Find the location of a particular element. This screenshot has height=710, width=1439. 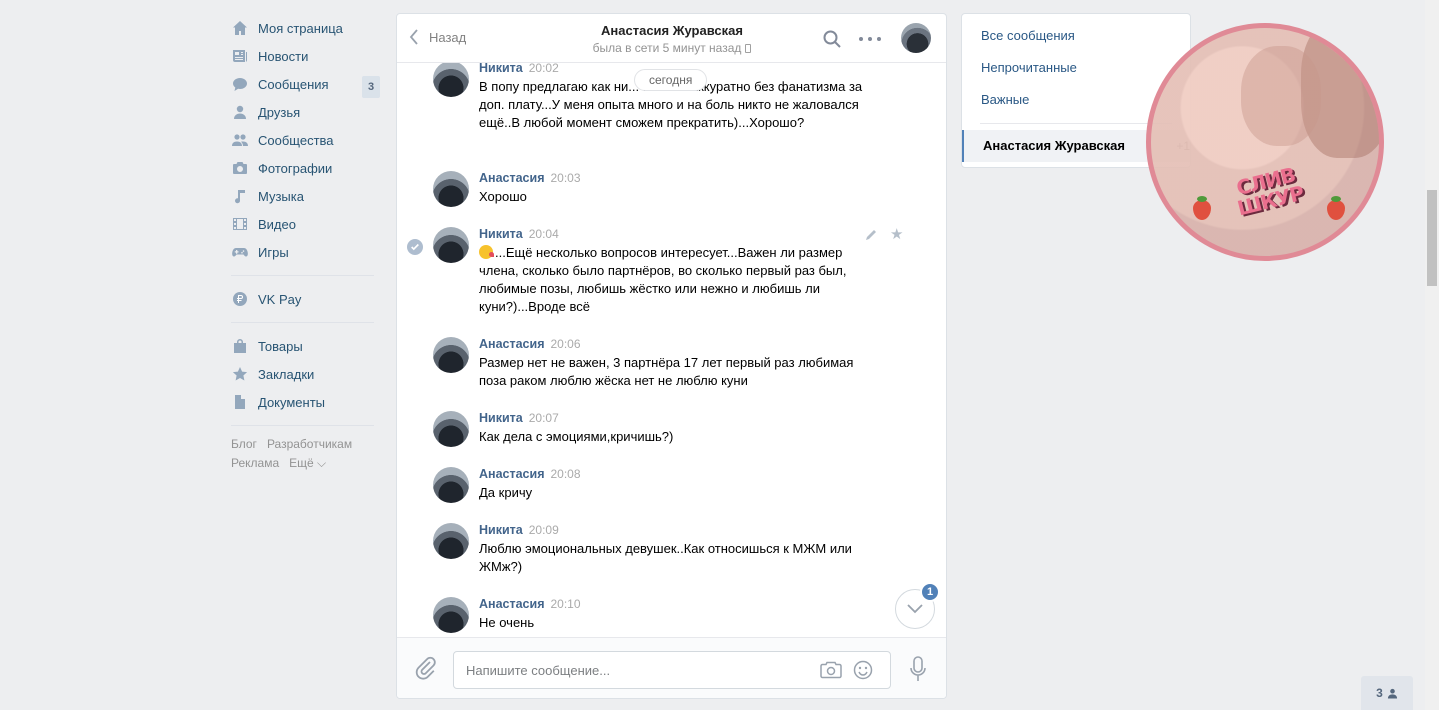

message-text: Да кричу is located at coordinates (506, 492).